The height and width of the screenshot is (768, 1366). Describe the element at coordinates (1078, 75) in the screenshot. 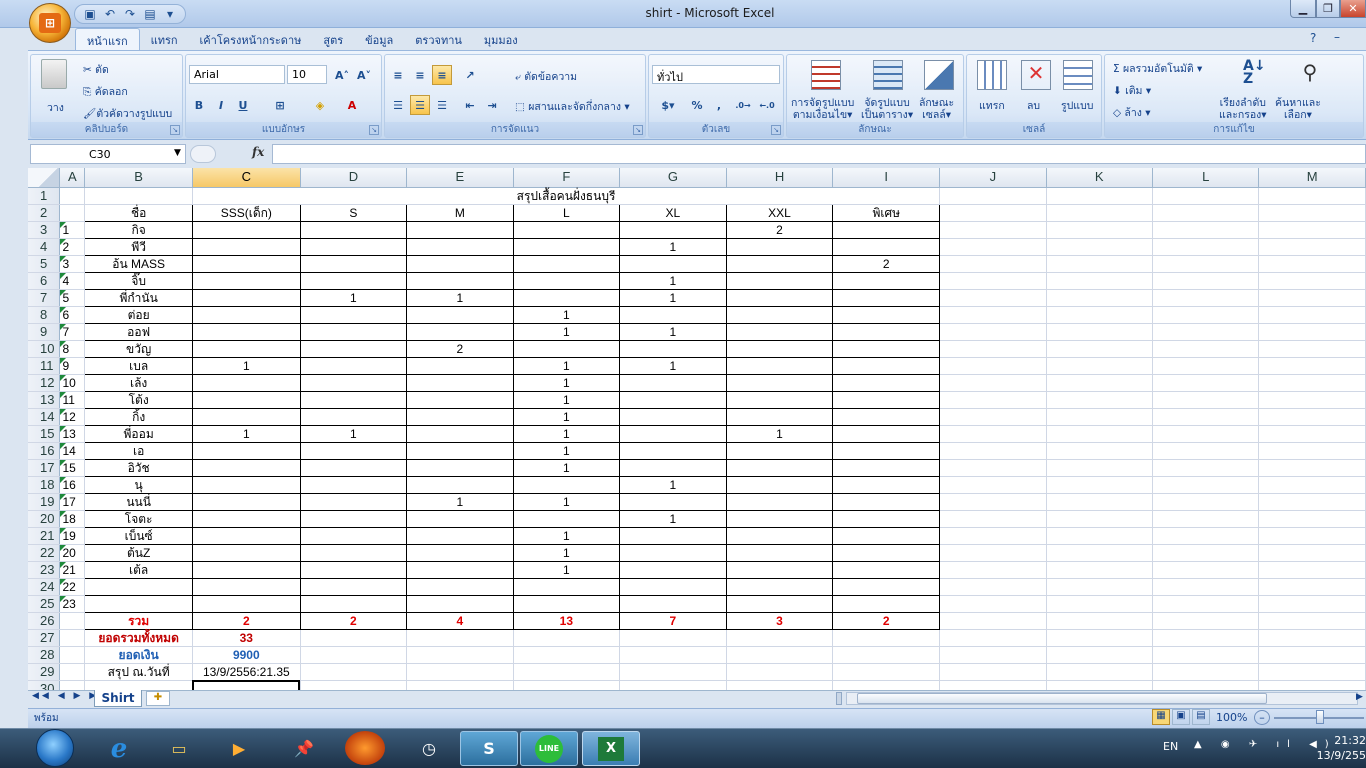

I see `format-cells-icon` at that location.